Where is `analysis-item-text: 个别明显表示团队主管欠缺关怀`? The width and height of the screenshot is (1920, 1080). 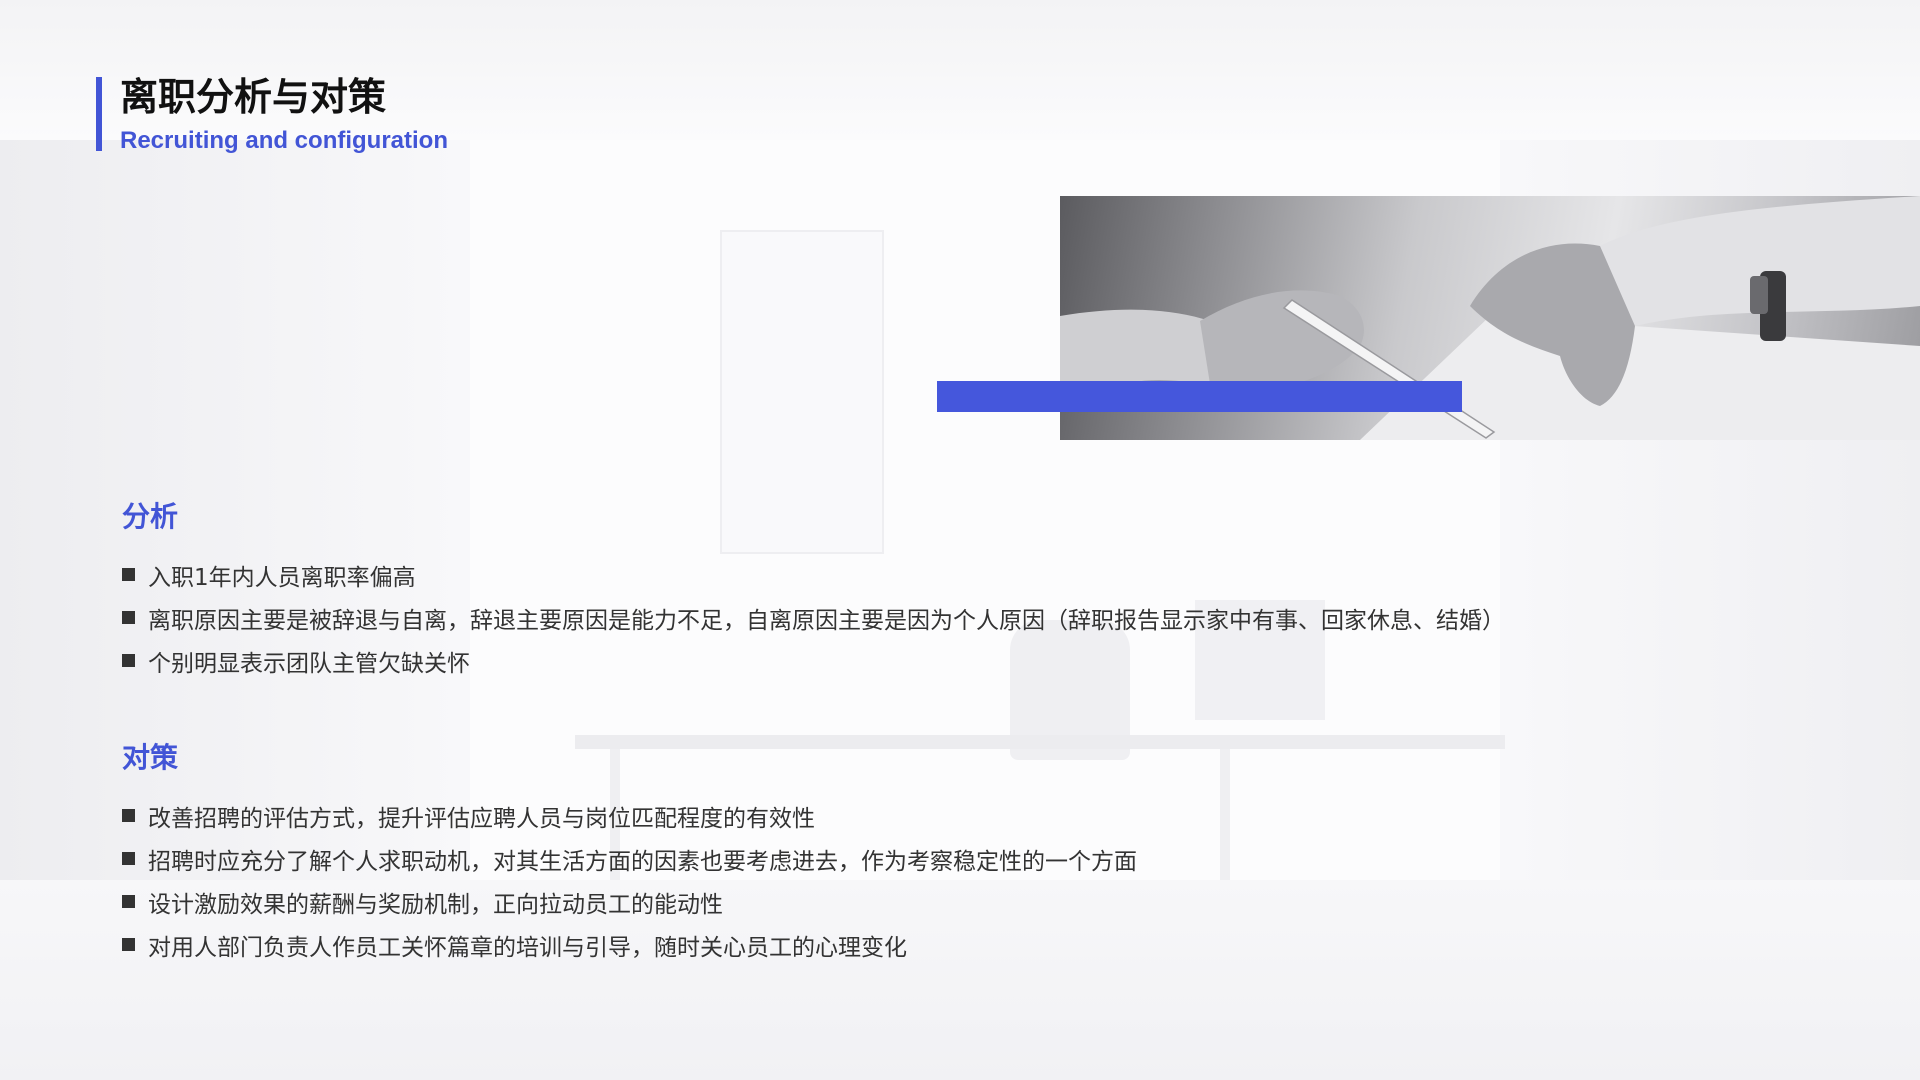
analysis-item-text: 个别明显表示团队主管欠缺关怀 is located at coordinates (309, 663).